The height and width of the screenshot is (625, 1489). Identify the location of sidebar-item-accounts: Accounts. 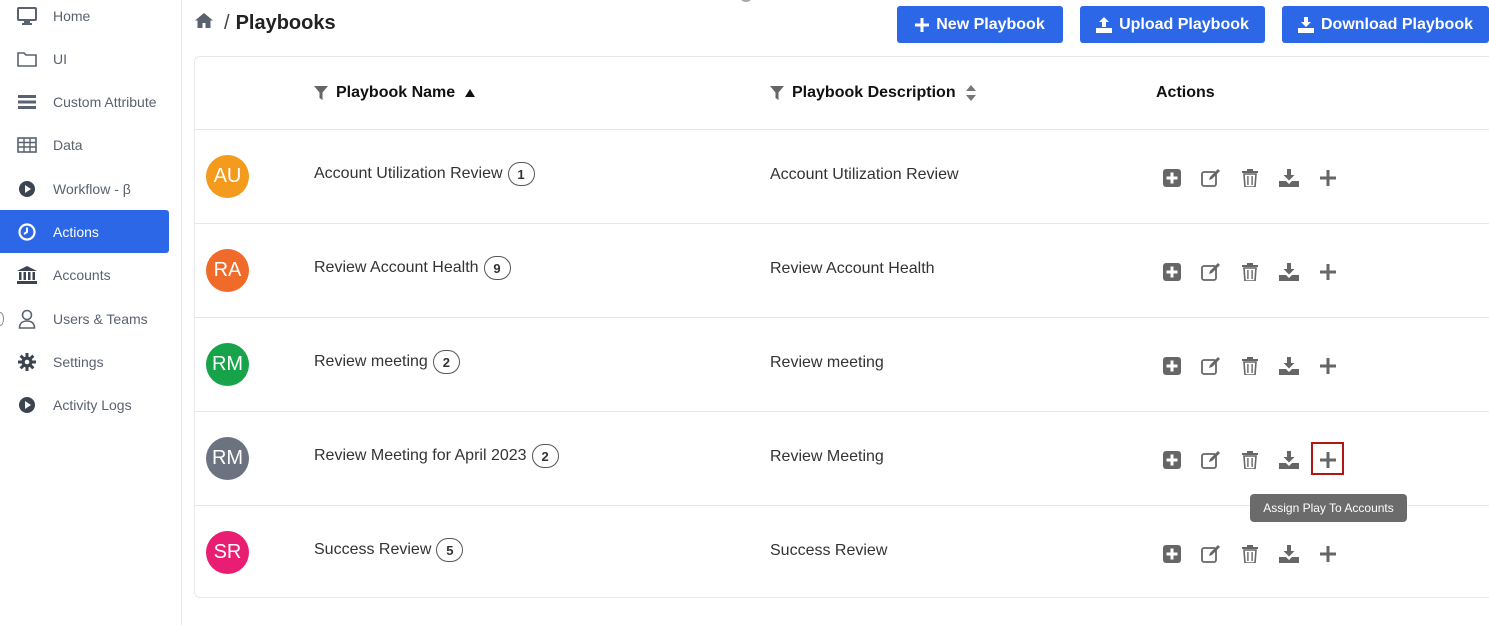
(84, 274).